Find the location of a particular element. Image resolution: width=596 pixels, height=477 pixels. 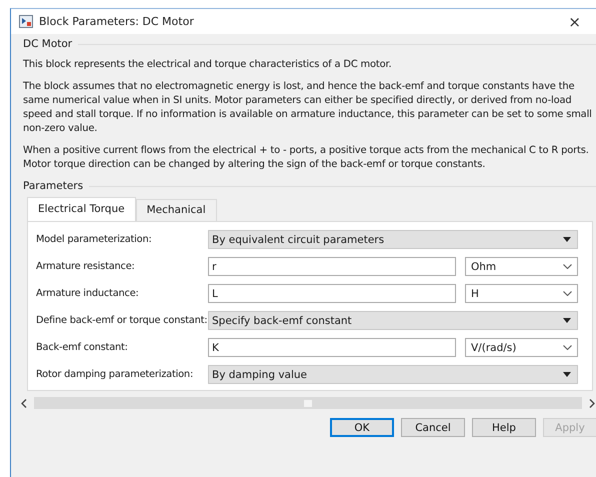

group-heading: Parameters is located at coordinates (53, 186).